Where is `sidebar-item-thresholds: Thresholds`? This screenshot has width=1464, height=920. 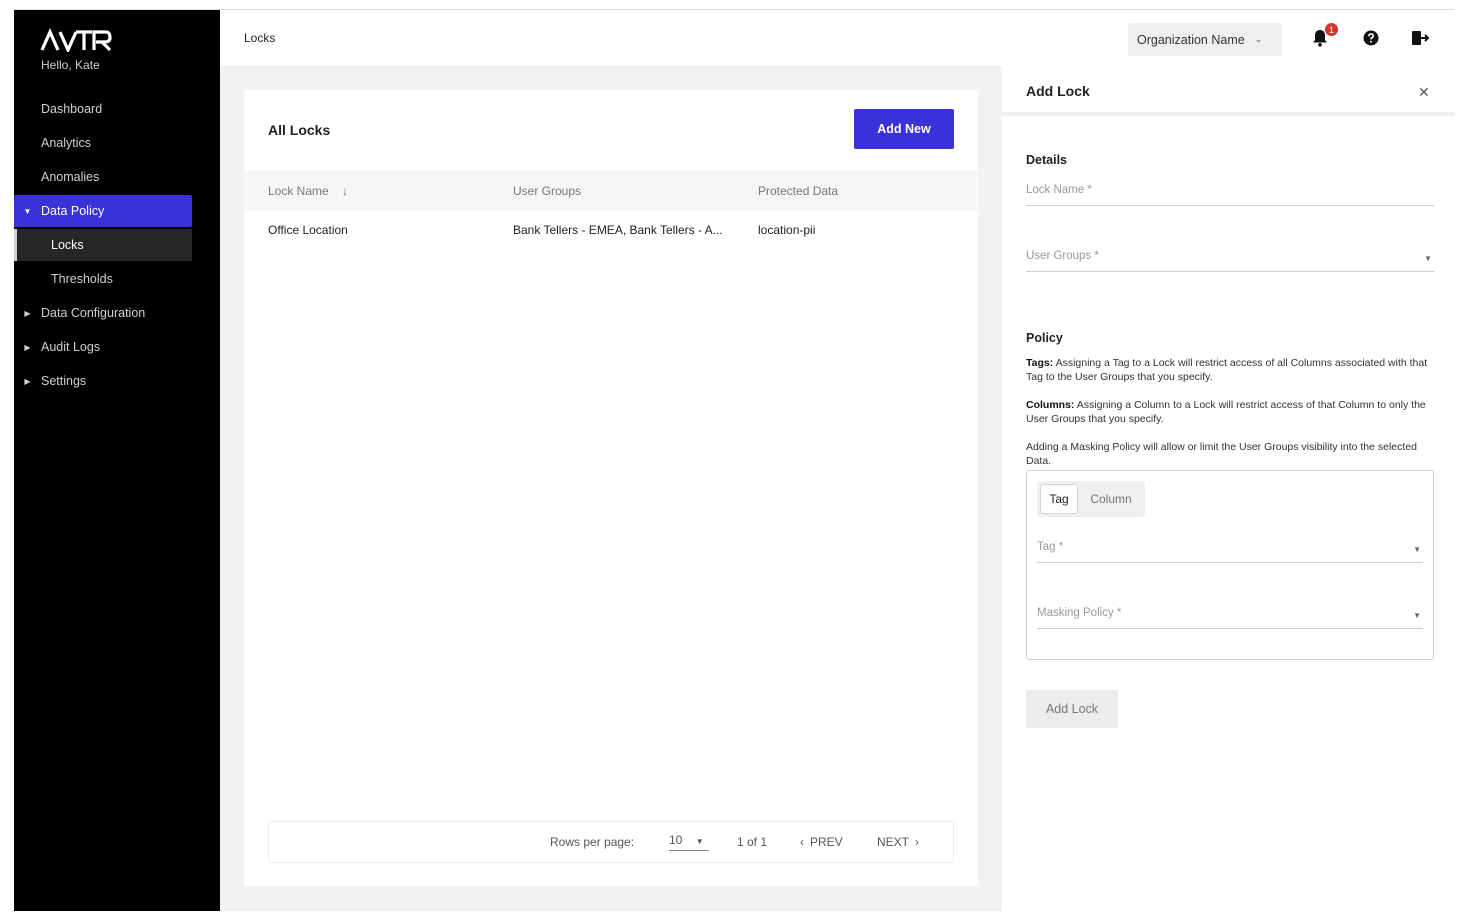
sidebar-item-thresholds: Thresholds is located at coordinates (103, 279).